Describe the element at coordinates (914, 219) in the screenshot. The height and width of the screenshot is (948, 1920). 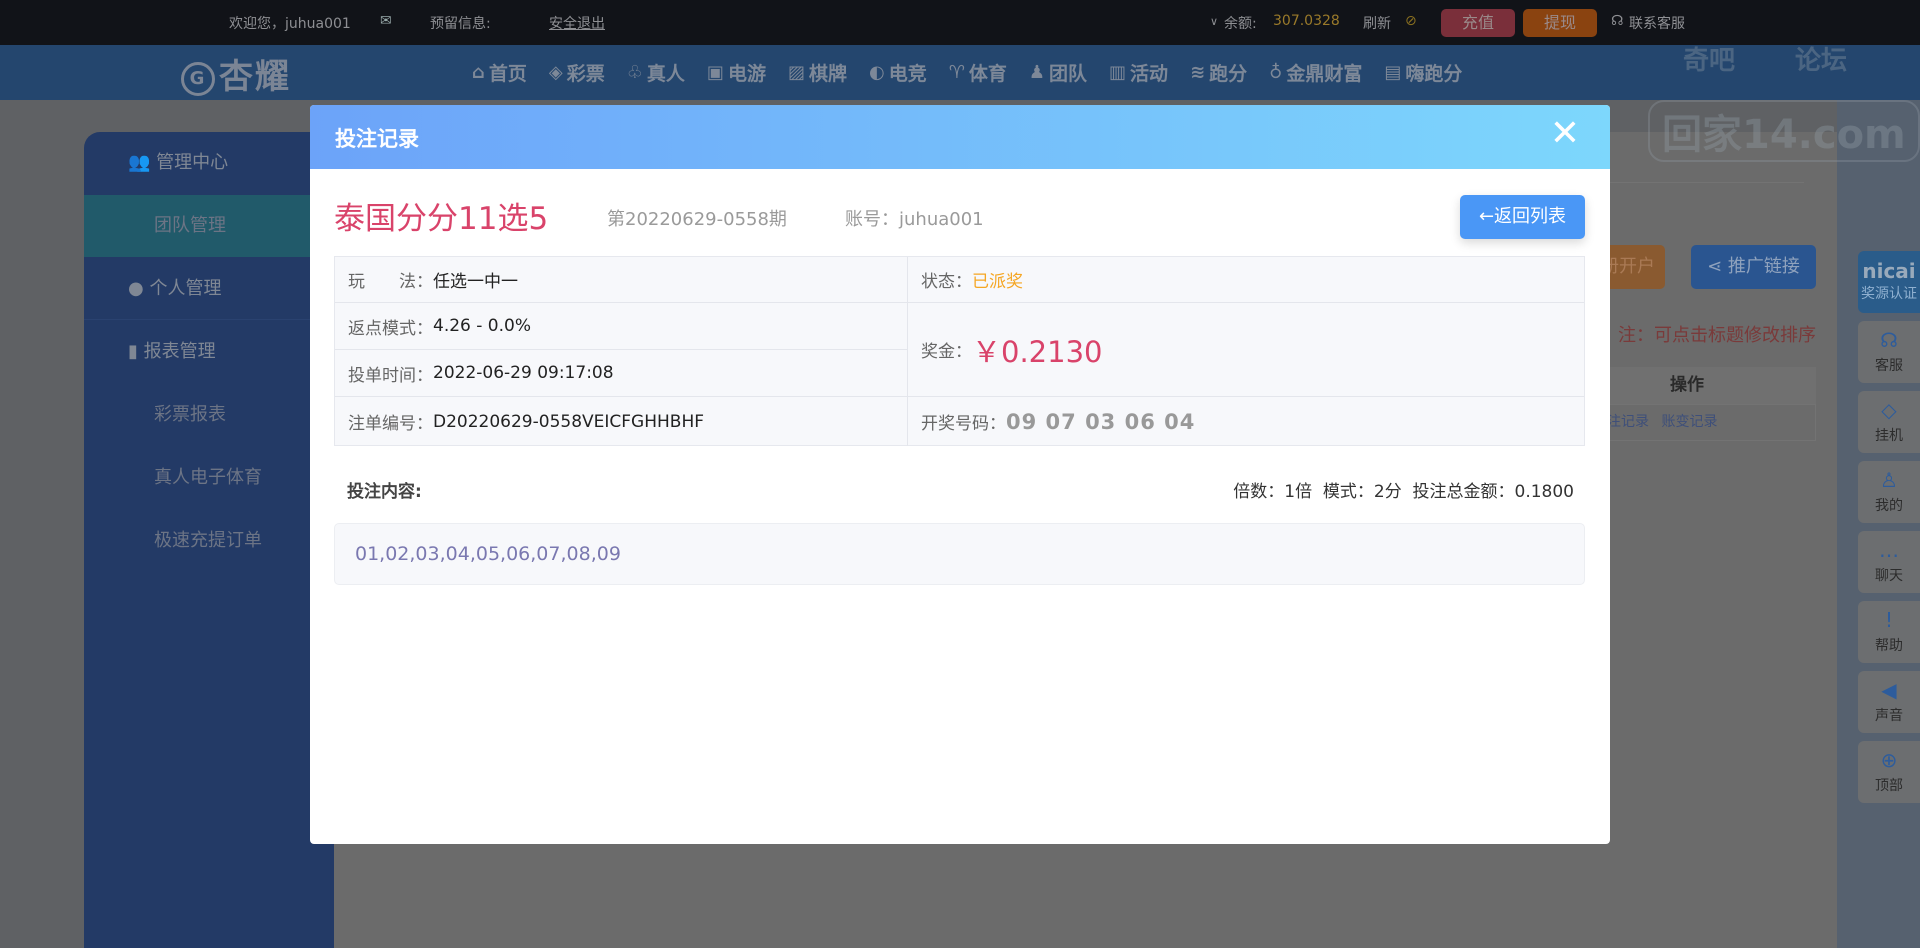
I see `account: 账号：juhua001` at that location.